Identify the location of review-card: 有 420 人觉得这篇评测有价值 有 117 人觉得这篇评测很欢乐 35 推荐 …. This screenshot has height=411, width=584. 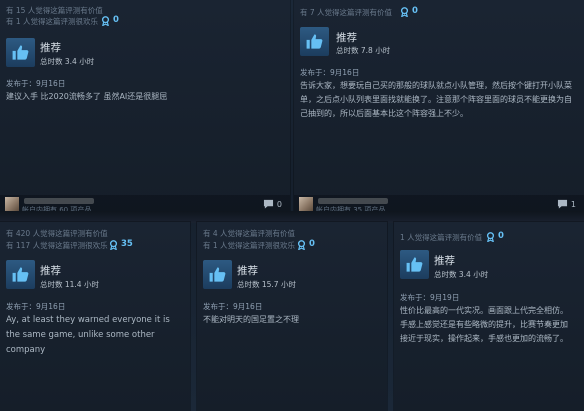
(95, 316).